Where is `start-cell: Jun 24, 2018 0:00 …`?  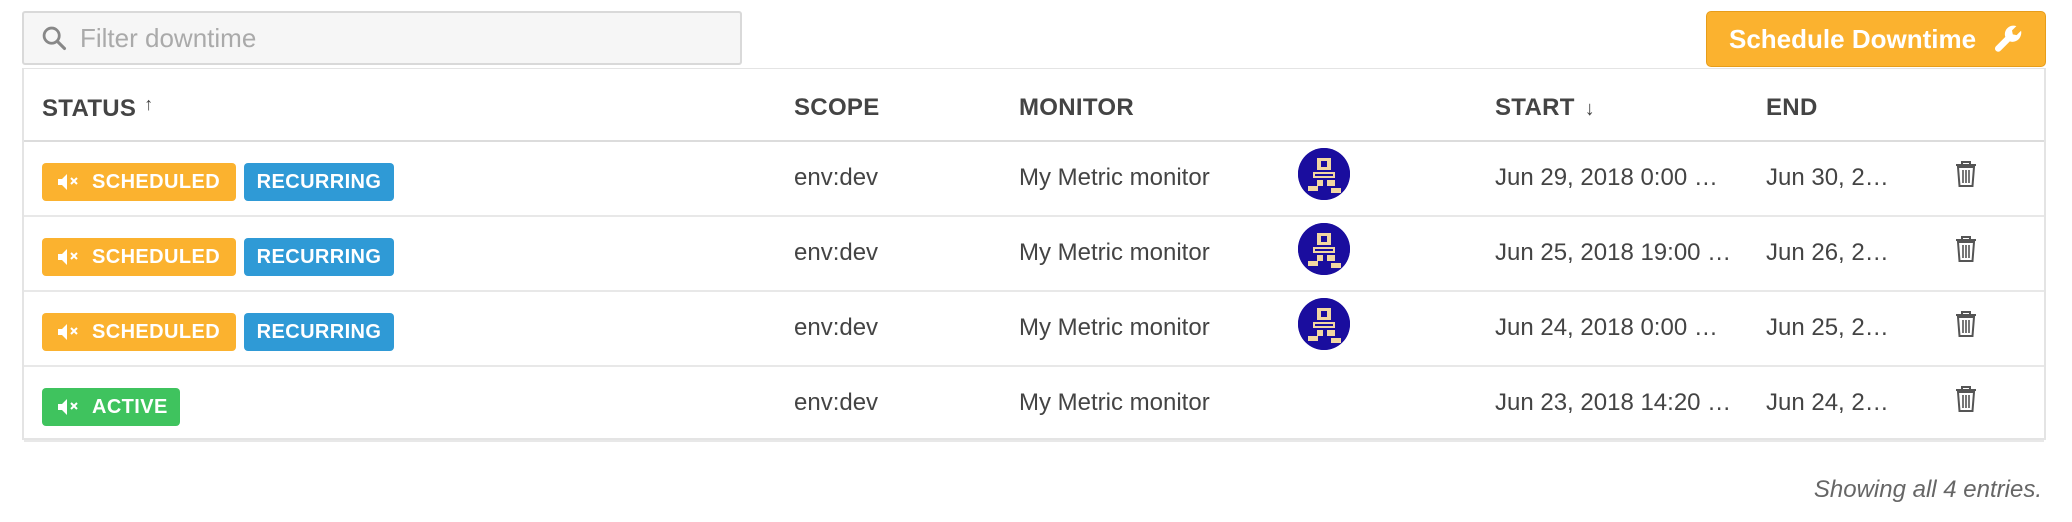
start-cell: Jun 24, 2018 0:00 … is located at coordinates (1606, 327).